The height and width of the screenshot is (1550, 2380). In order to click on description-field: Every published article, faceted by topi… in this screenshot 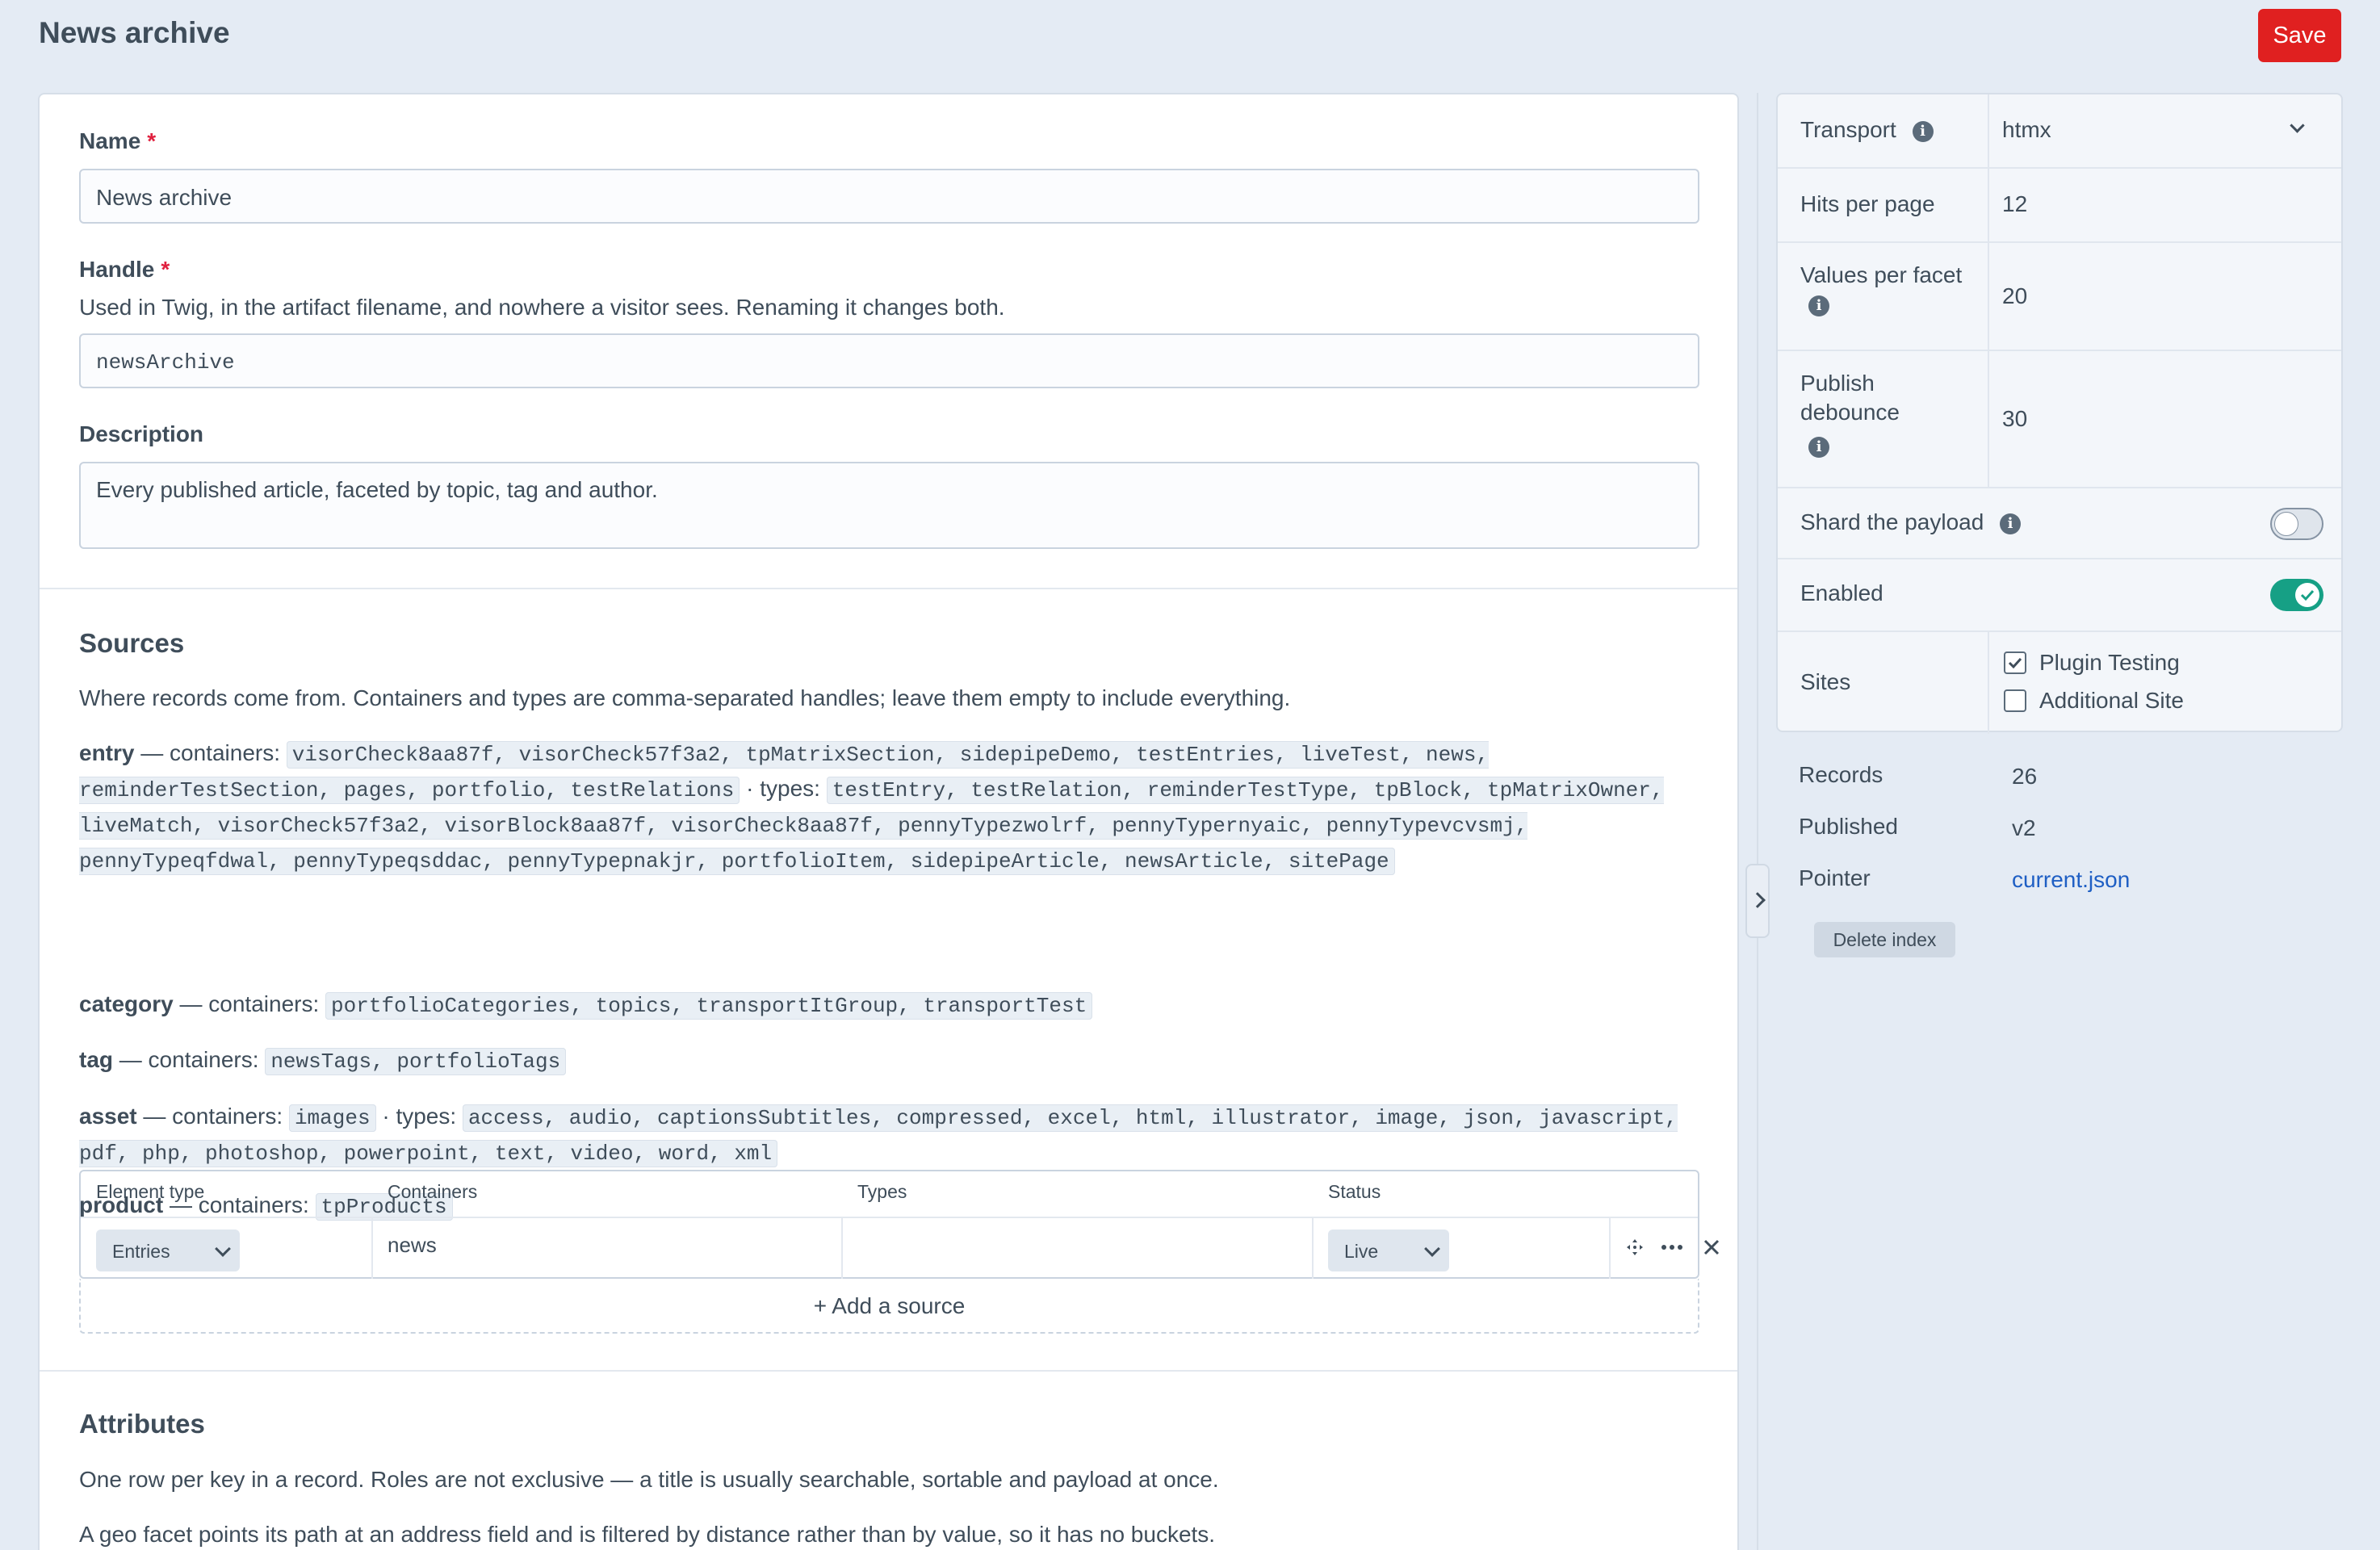, I will do `click(889, 506)`.